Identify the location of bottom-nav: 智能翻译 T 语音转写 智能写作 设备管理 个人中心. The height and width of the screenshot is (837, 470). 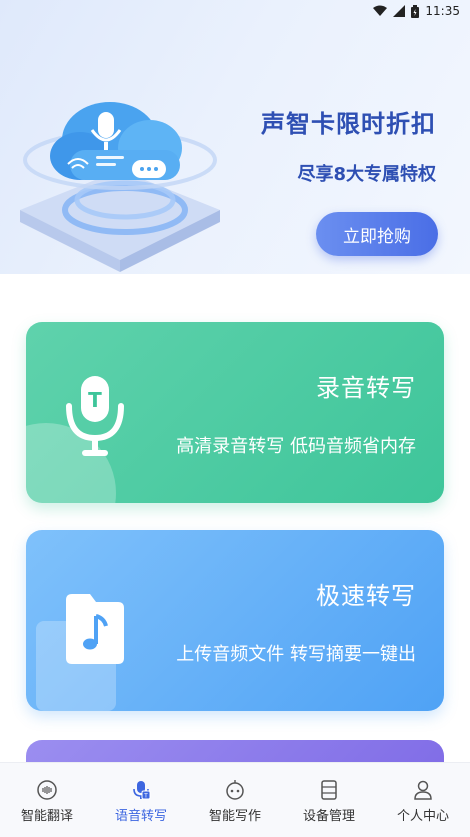
(235, 799).